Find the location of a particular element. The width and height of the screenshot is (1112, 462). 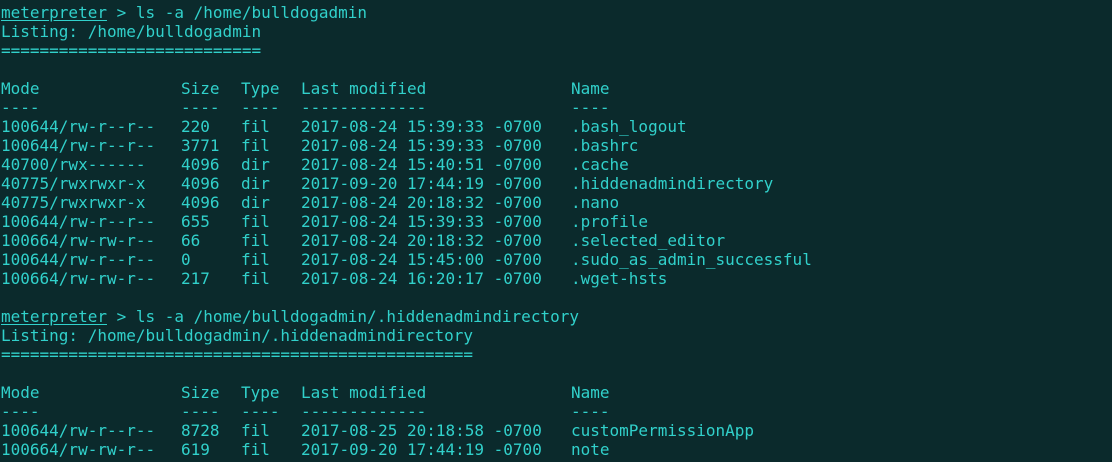

cell-name: .bashrc is located at coordinates (605, 145).